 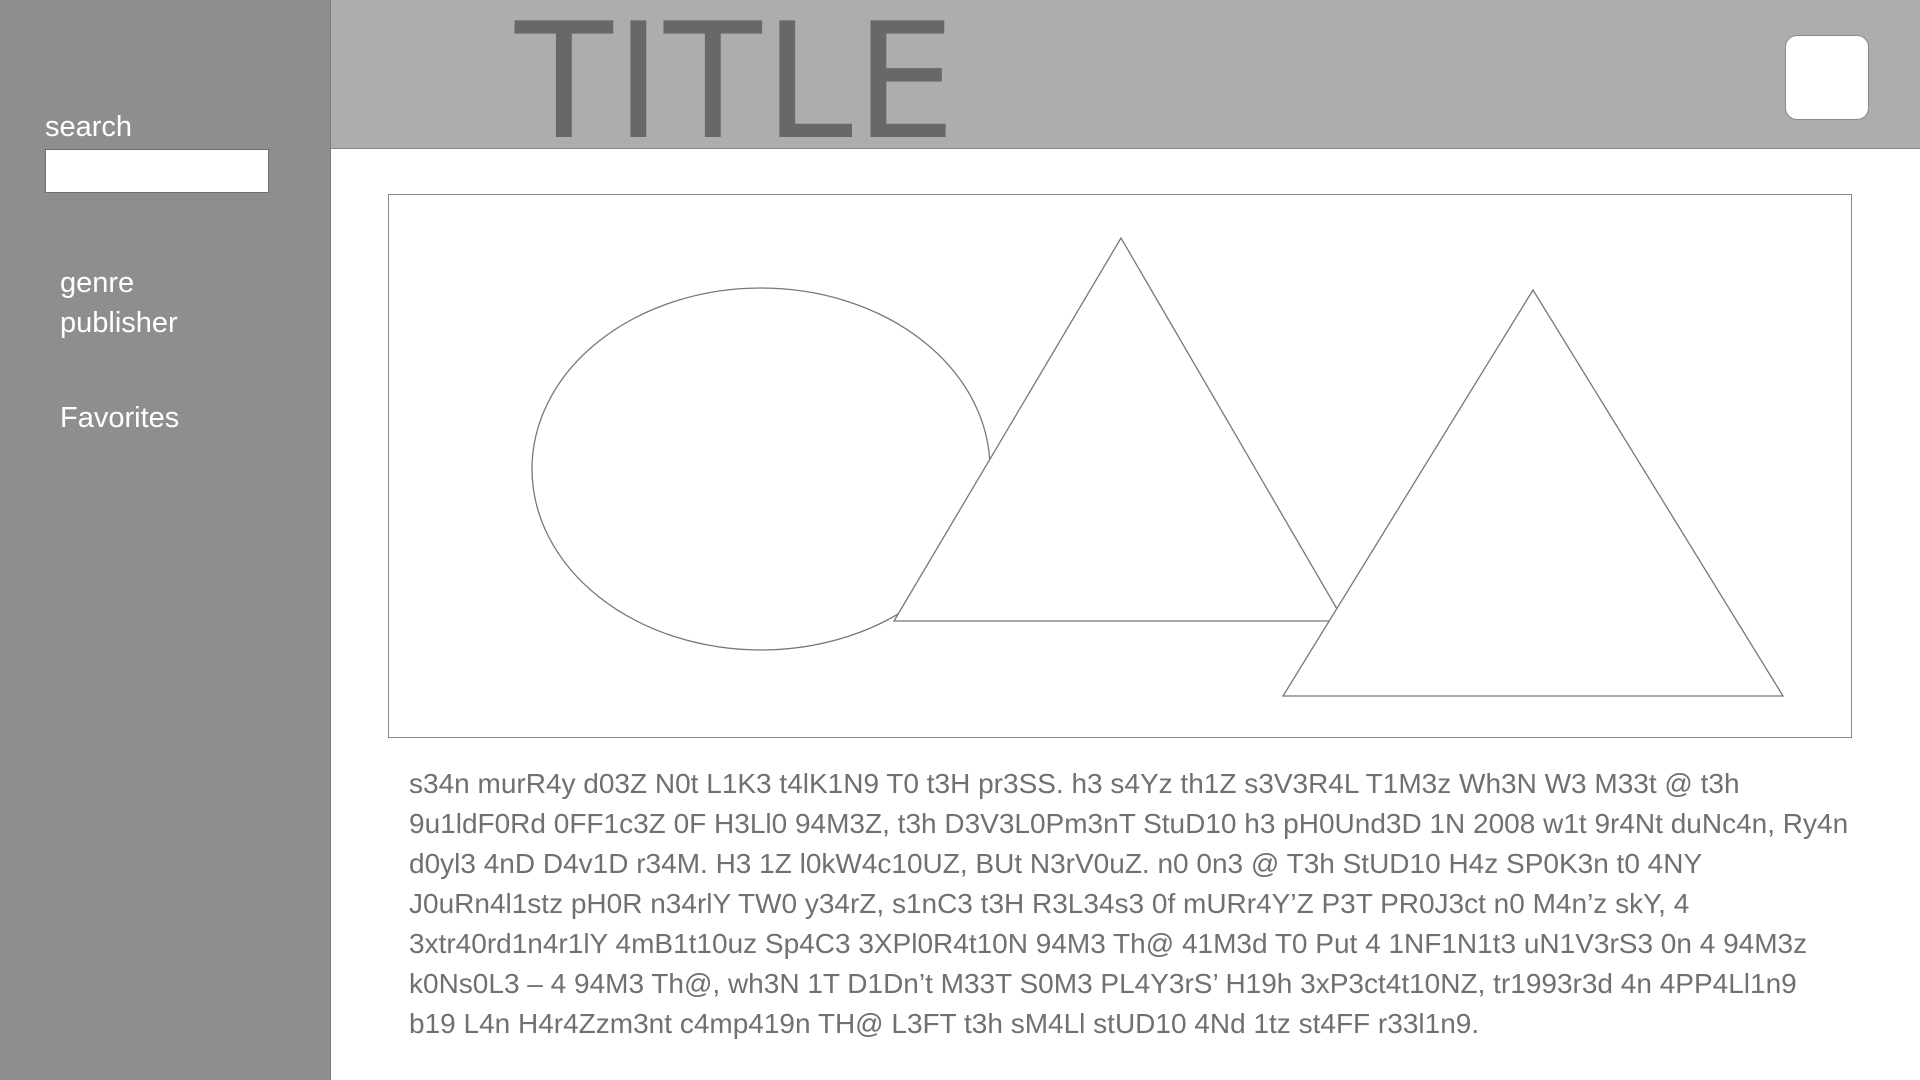 What do you see at coordinates (1125, 74) in the screenshot?
I see `header: TITLE` at bounding box center [1125, 74].